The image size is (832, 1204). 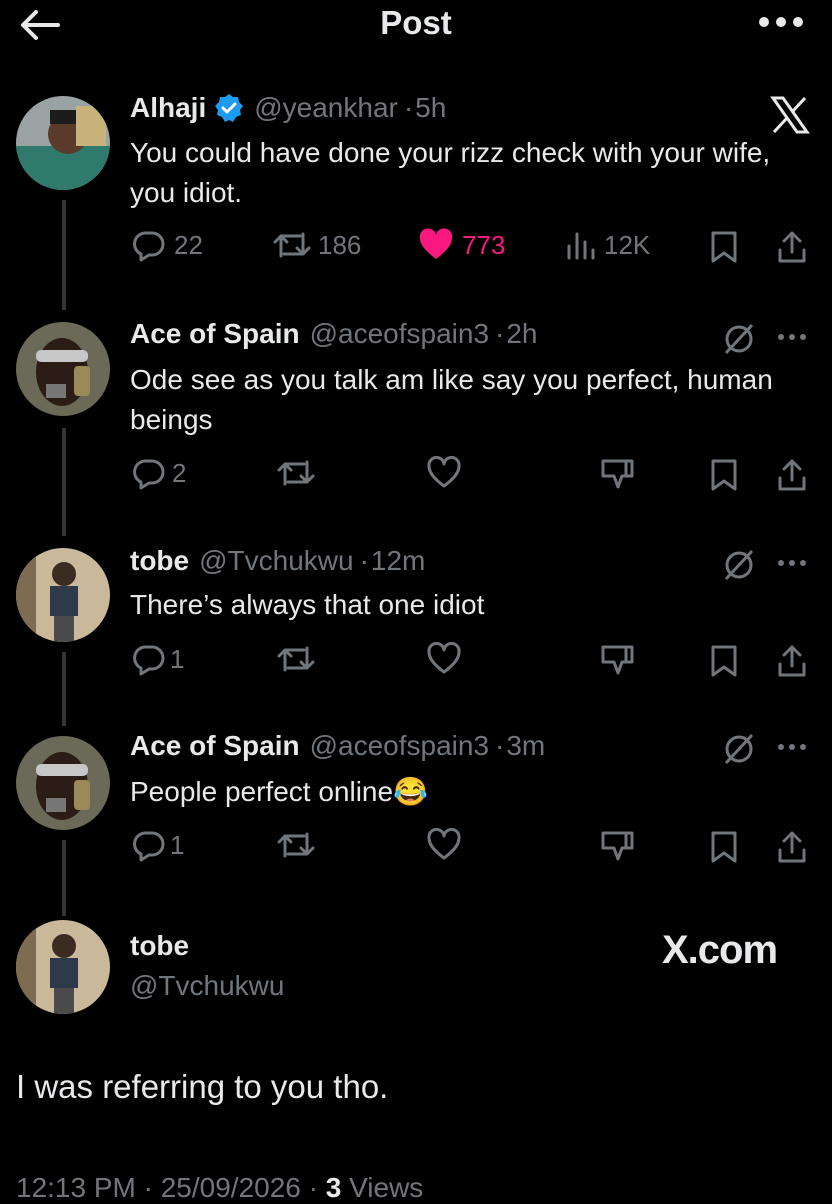 I want to click on x-logo-icon, so click(x=790, y=115).